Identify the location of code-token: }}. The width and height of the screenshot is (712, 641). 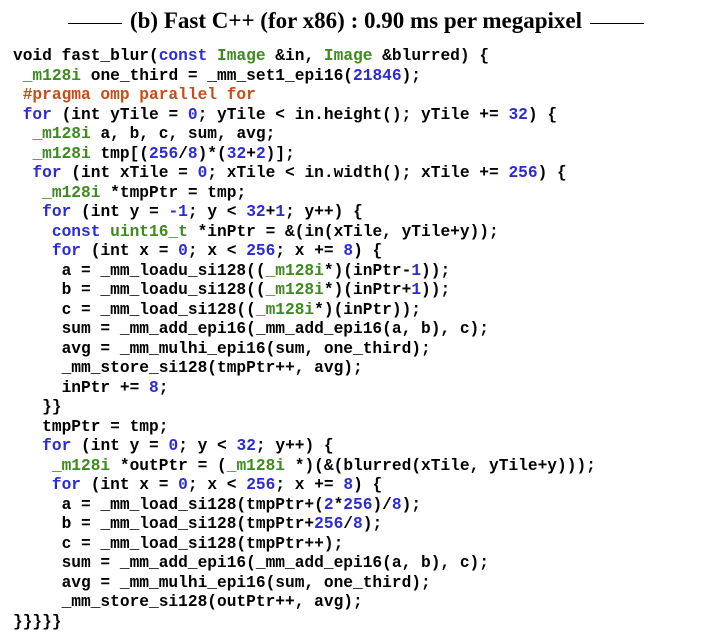
(37, 407).